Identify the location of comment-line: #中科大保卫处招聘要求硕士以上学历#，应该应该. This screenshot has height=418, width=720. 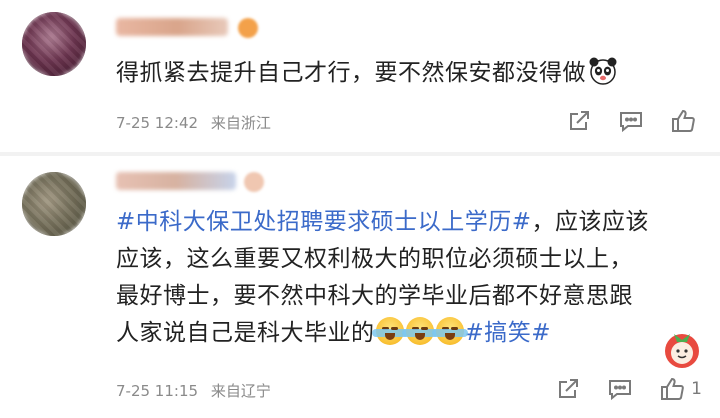
(406, 222).